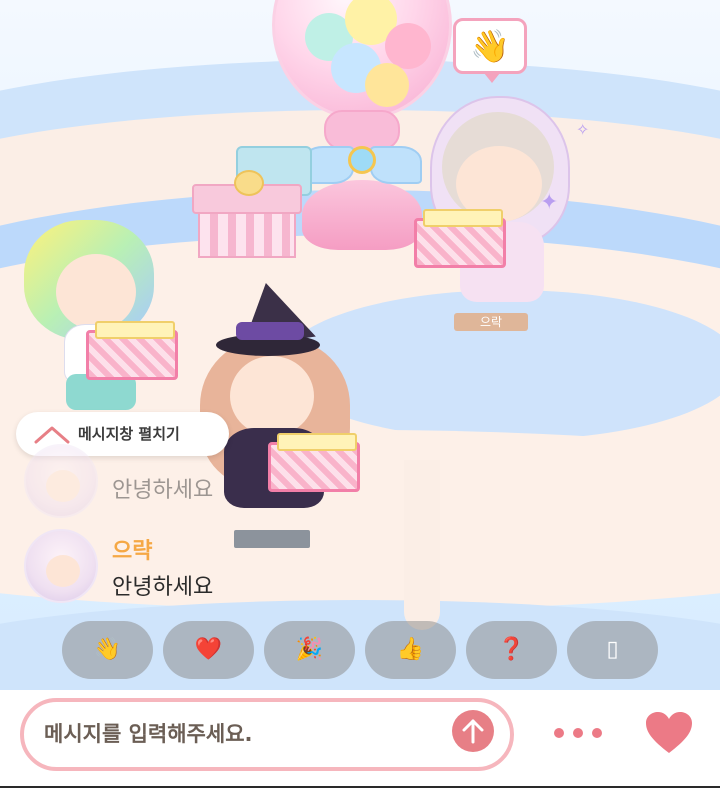  Describe the element at coordinates (491, 322) in the screenshot. I see `avatar-name-tag: 으락` at that location.